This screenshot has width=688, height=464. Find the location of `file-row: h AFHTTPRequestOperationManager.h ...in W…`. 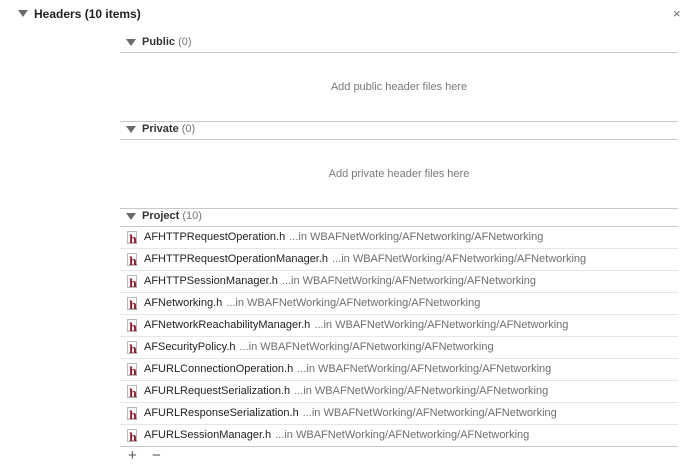

file-row: h AFHTTPRequestOperationManager.h ...in W… is located at coordinates (399, 260).